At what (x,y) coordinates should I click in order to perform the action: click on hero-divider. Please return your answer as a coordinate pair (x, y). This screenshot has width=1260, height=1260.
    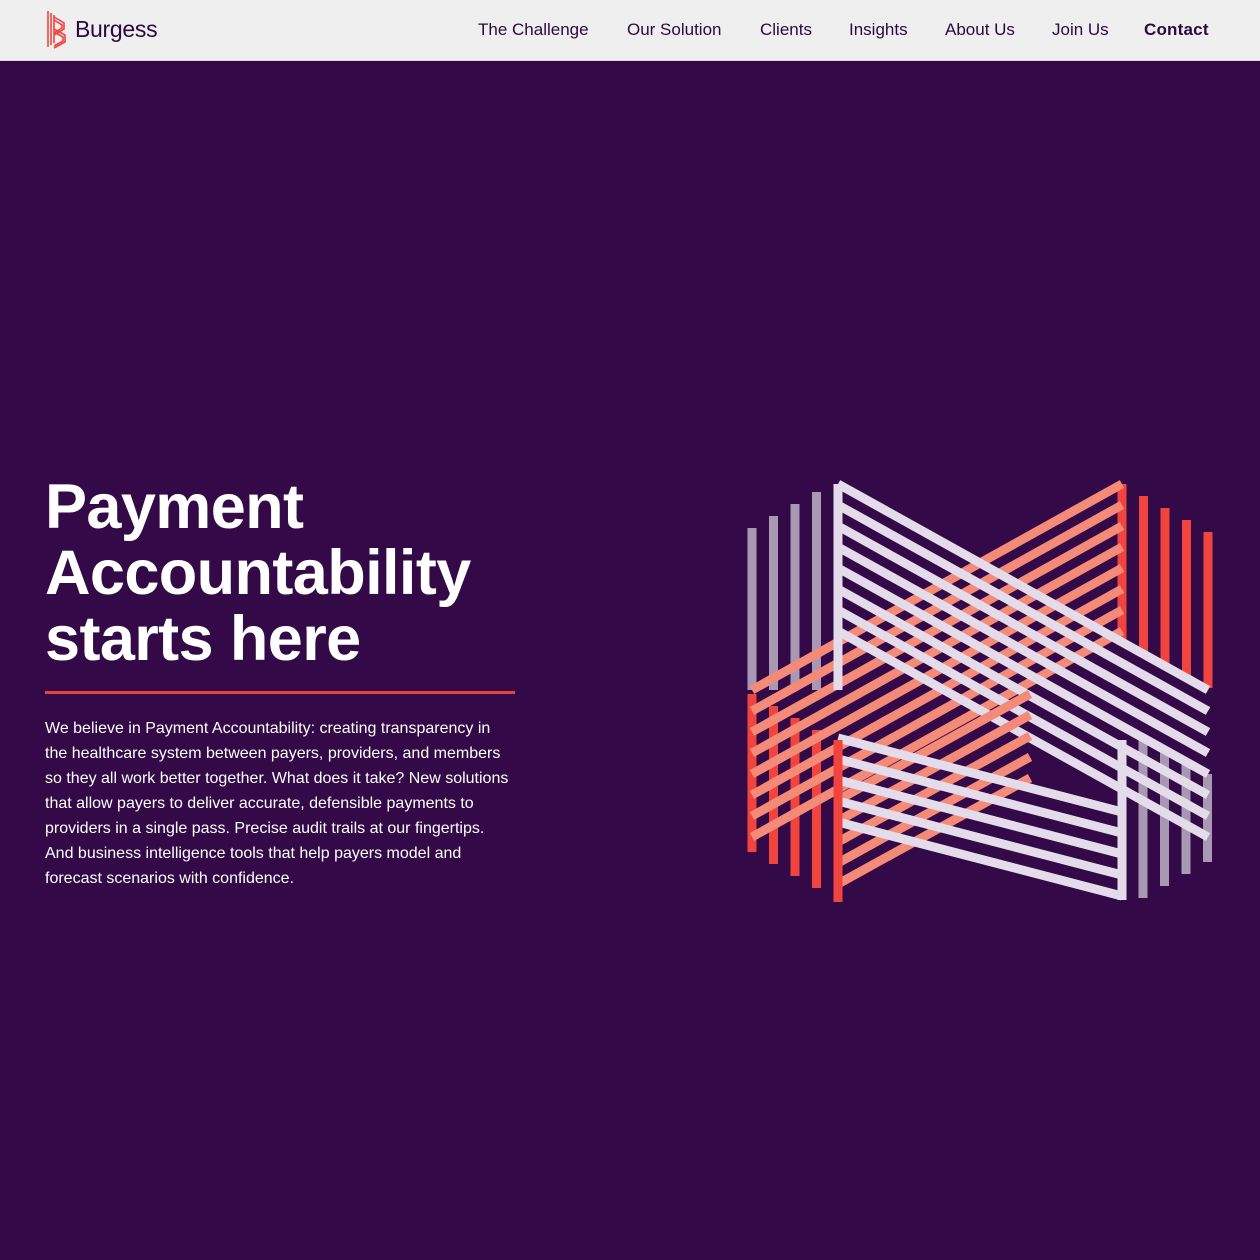
    Looking at the image, I should click on (280, 692).